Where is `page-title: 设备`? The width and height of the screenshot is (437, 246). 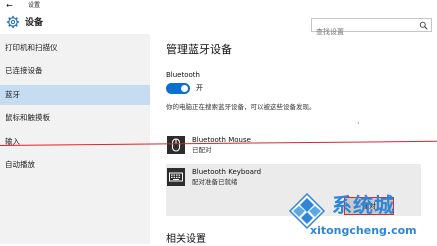
page-title: 设备 is located at coordinates (34, 23).